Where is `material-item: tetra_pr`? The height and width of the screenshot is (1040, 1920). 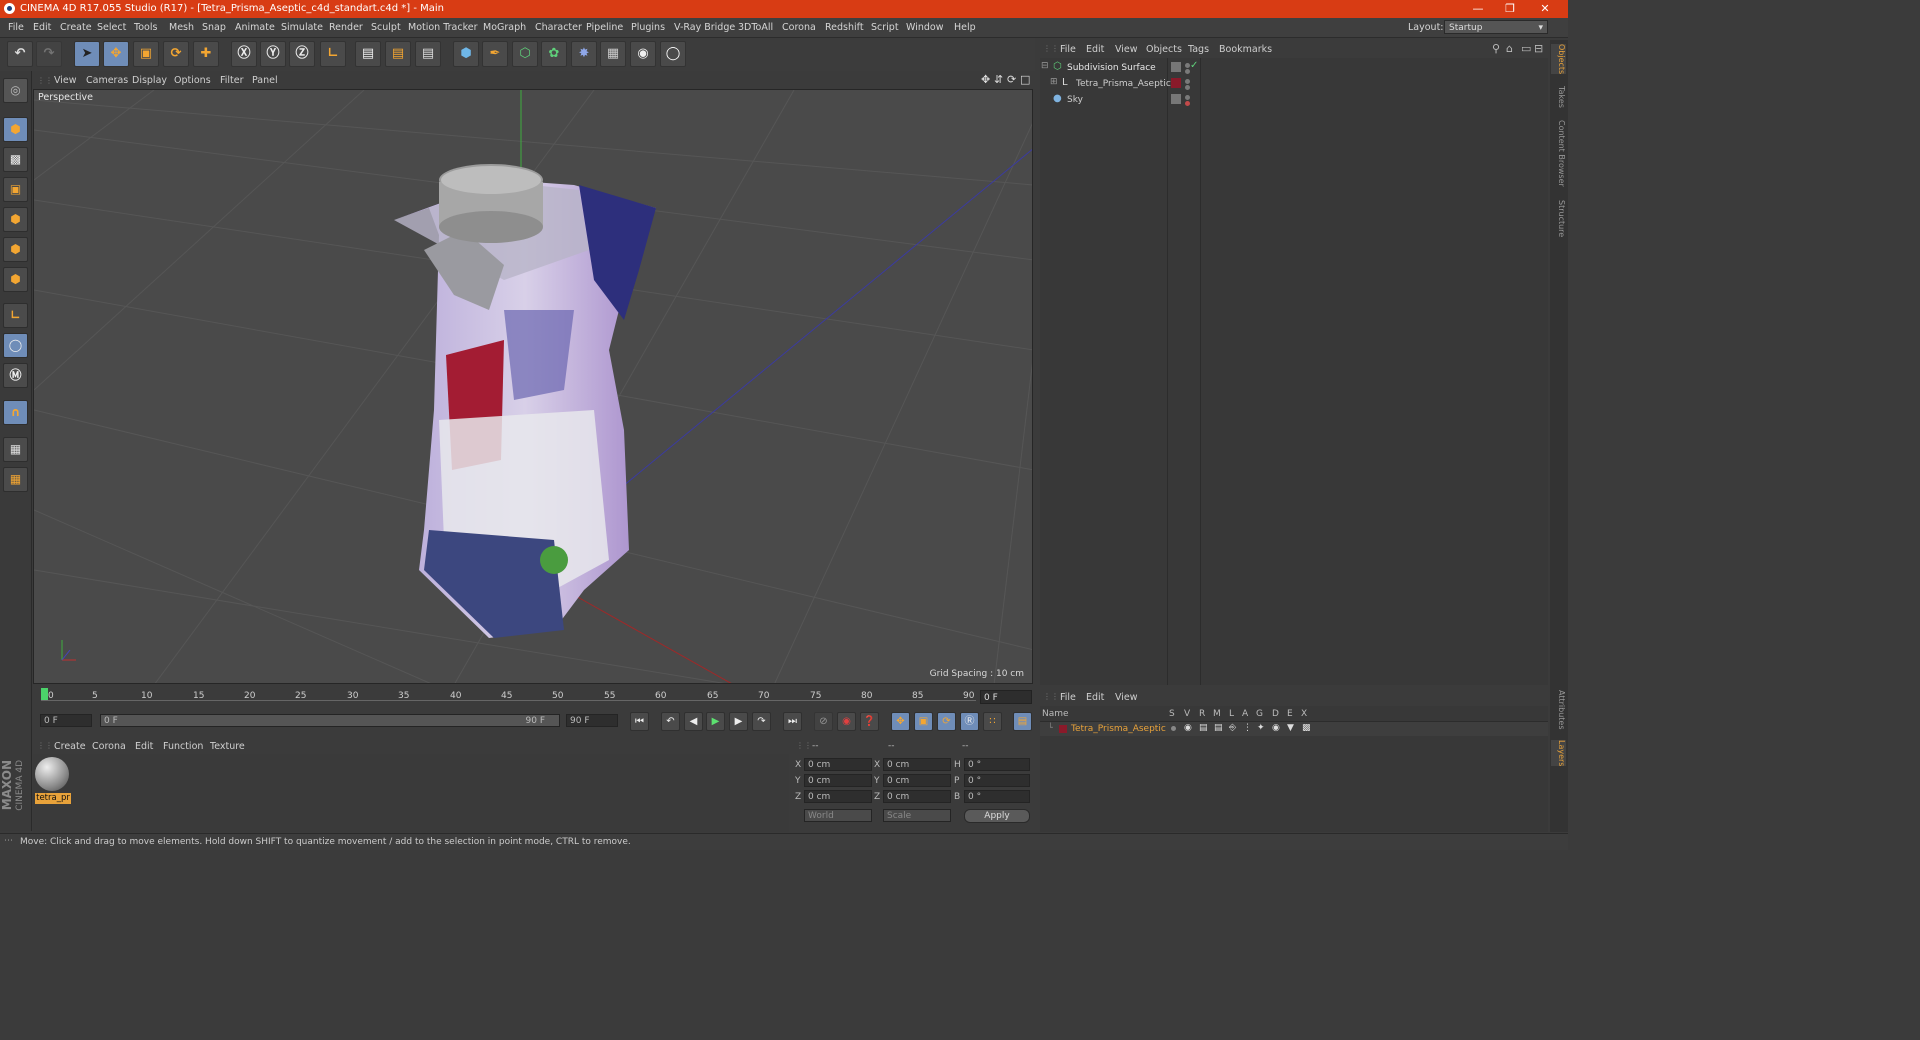 material-item: tetra_pr is located at coordinates (53, 780).